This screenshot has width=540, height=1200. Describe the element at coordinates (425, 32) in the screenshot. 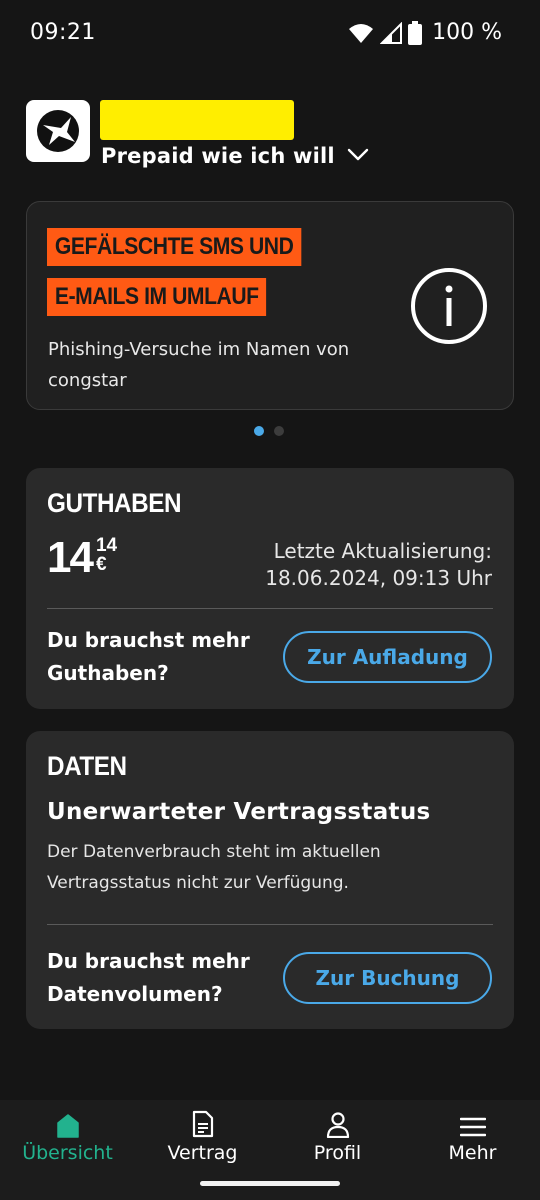

I see `status-icons: 100 %` at that location.